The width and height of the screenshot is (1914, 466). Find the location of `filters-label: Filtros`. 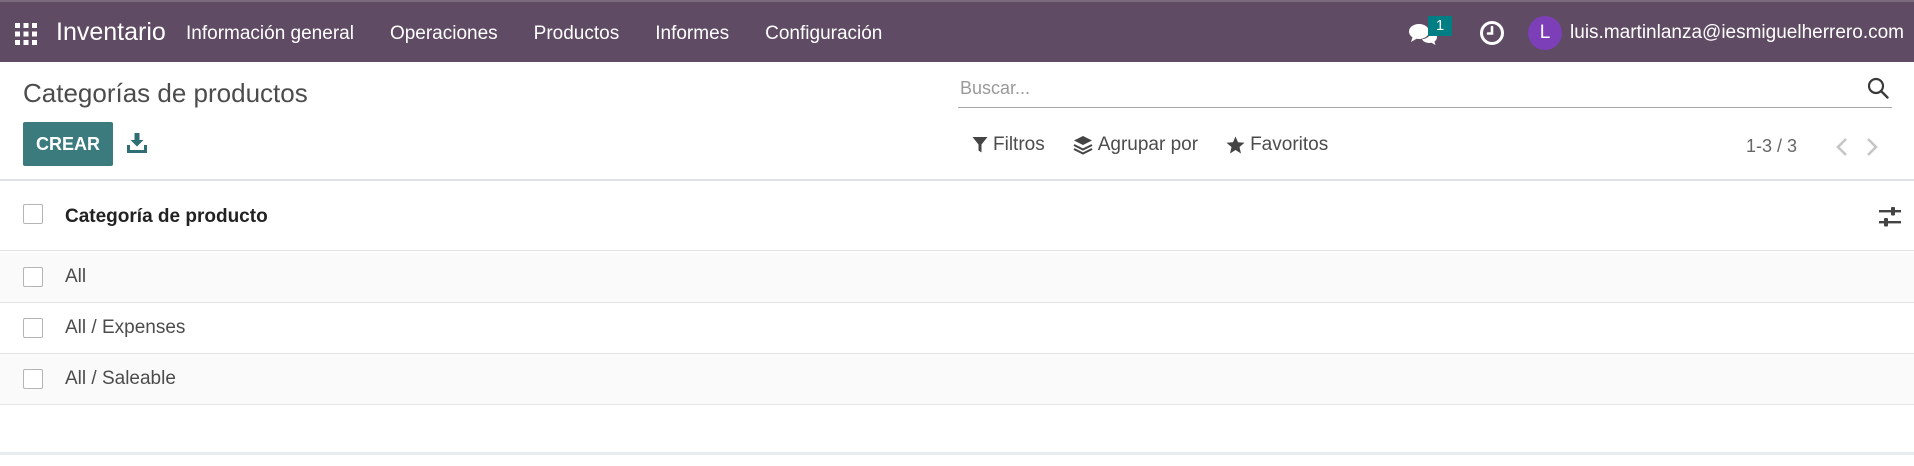

filters-label: Filtros is located at coordinates (1019, 144).